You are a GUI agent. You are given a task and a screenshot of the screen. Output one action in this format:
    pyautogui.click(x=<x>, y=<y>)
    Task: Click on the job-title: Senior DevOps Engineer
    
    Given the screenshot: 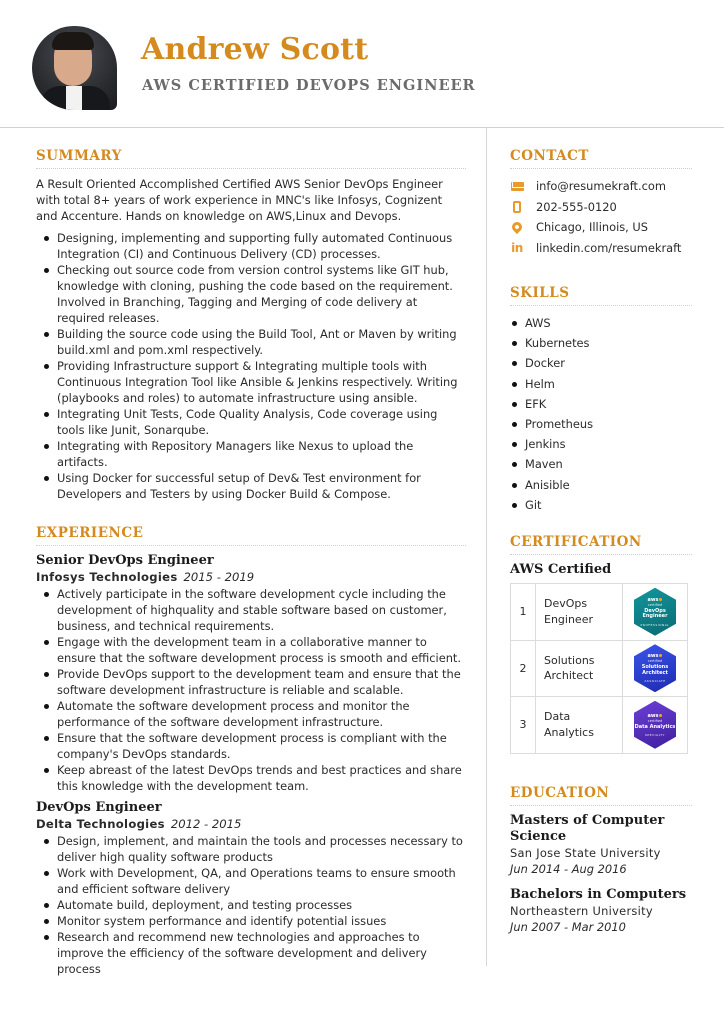 What is the action you would take?
    pyautogui.click(x=125, y=560)
    